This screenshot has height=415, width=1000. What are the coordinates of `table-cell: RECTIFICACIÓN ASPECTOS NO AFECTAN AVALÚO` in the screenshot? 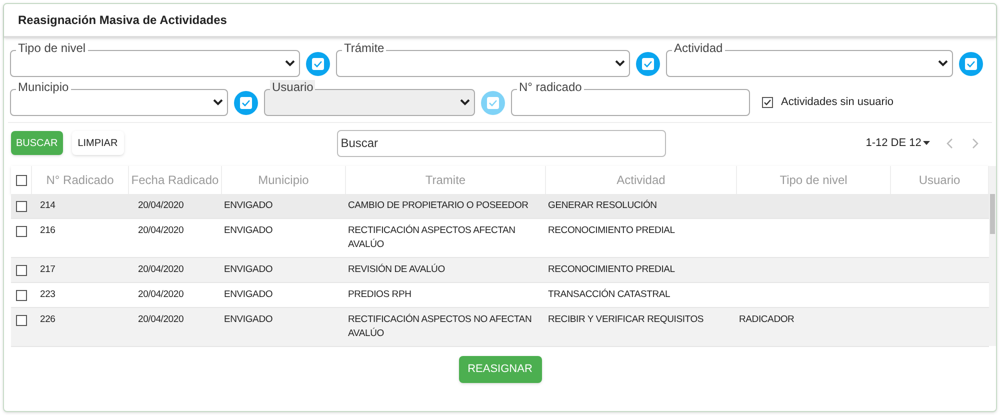 It's located at (440, 326).